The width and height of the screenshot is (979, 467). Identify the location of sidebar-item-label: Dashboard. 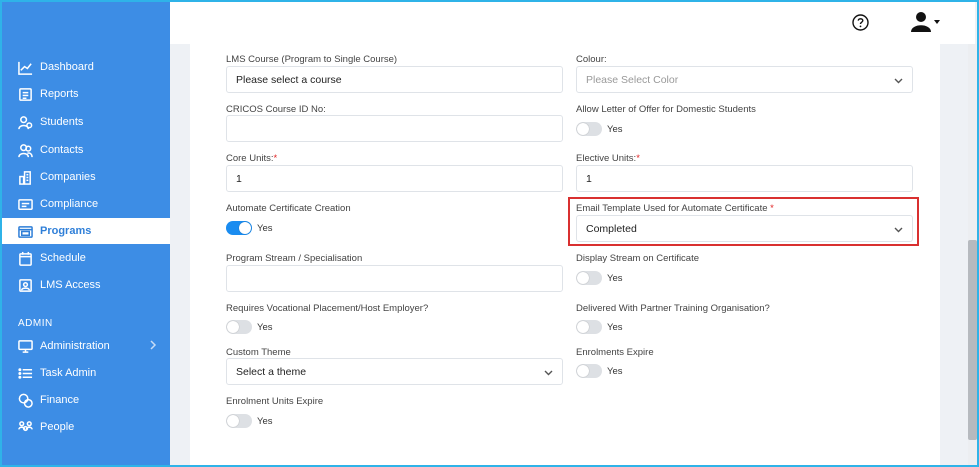
(67, 67).